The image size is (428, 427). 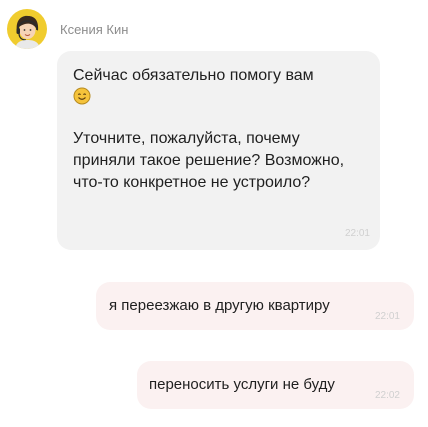 I want to click on message-text: я переезжаю в другую квартиру, so click(x=219, y=305).